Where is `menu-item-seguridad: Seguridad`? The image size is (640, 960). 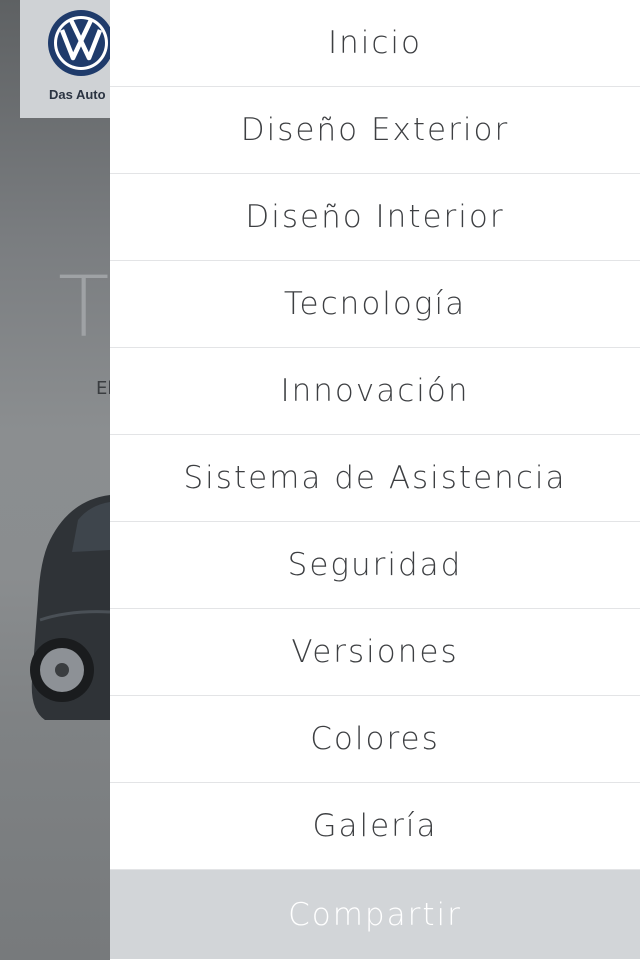 menu-item-seguridad: Seguridad is located at coordinates (375, 565).